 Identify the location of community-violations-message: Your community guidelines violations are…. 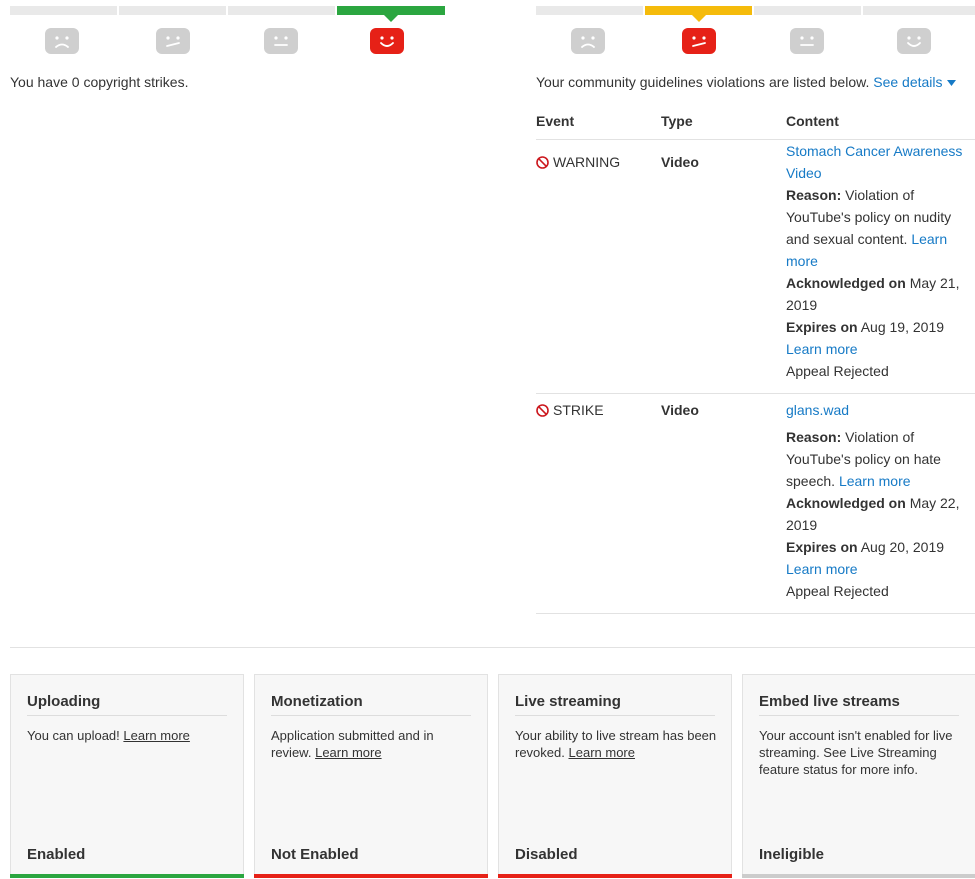
(746, 82).